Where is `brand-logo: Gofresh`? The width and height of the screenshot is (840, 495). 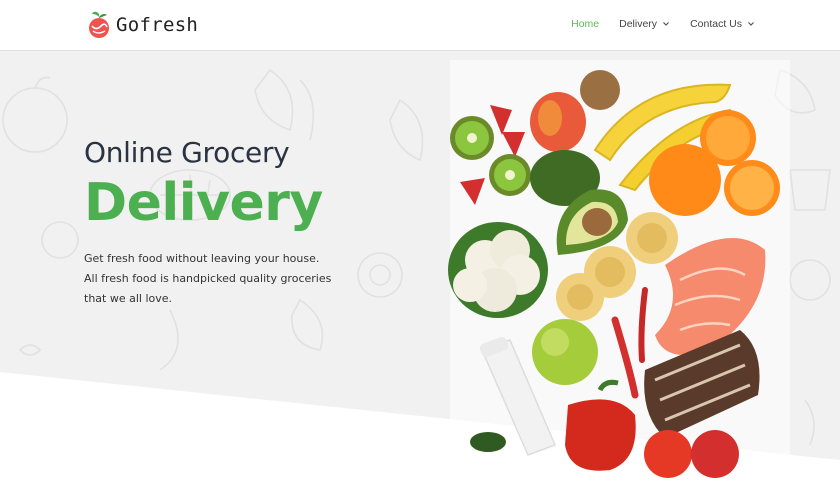
brand-logo: Gofresh is located at coordinates (142, 25).